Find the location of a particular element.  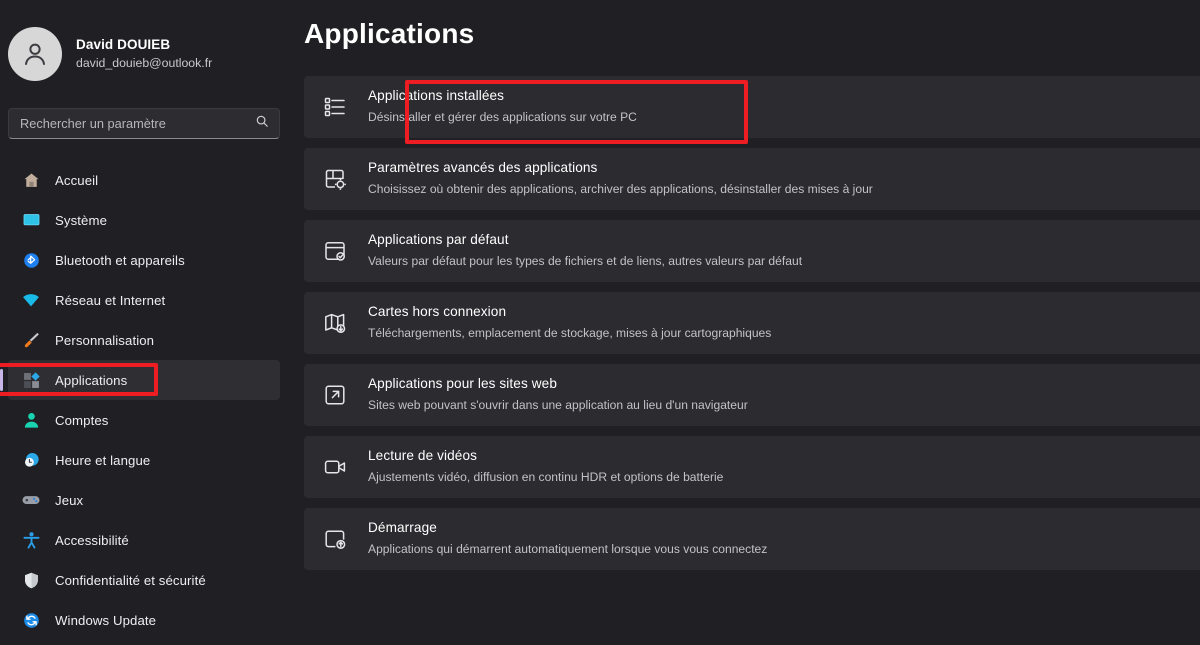

account-person-icon is located at coordinates (31, 420).